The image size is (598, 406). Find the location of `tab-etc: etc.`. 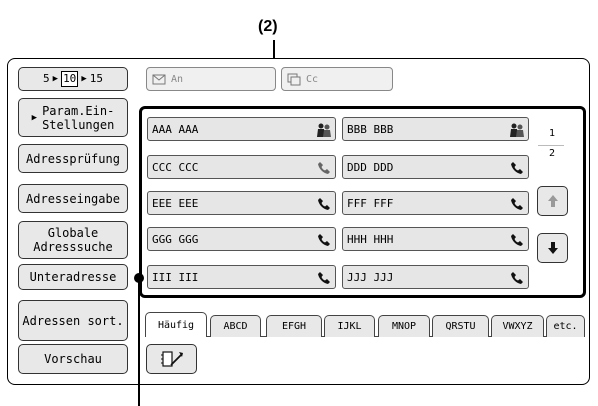

tab-etc: etc. is located at coordinates (565, 326).